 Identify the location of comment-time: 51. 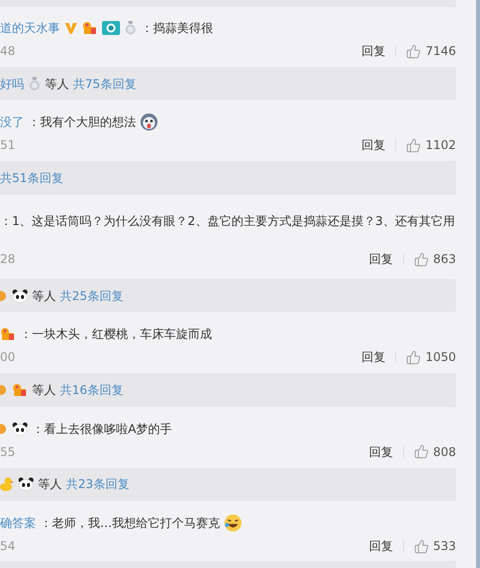
(8, 145).